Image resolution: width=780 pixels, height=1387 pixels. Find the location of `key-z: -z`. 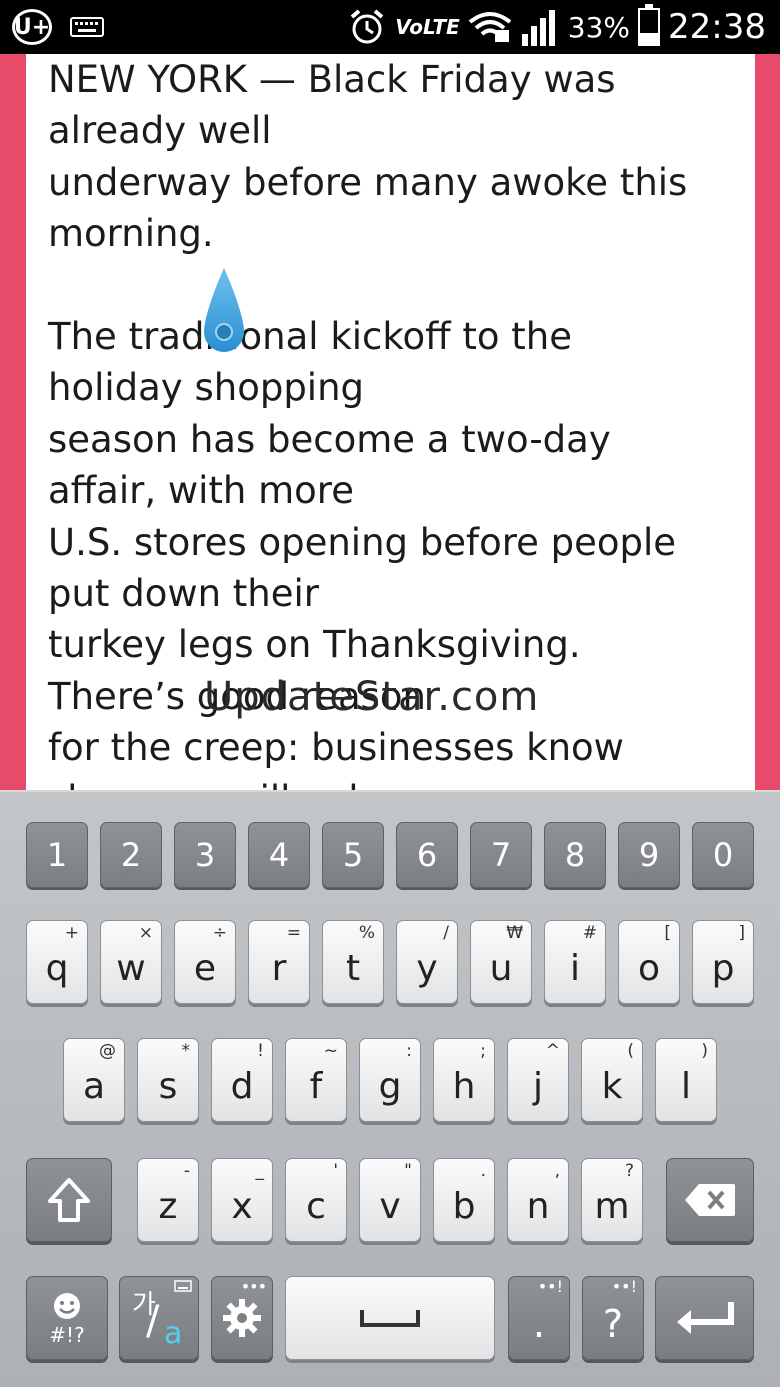

key-z: -z is located at coordinates (168, 1200).